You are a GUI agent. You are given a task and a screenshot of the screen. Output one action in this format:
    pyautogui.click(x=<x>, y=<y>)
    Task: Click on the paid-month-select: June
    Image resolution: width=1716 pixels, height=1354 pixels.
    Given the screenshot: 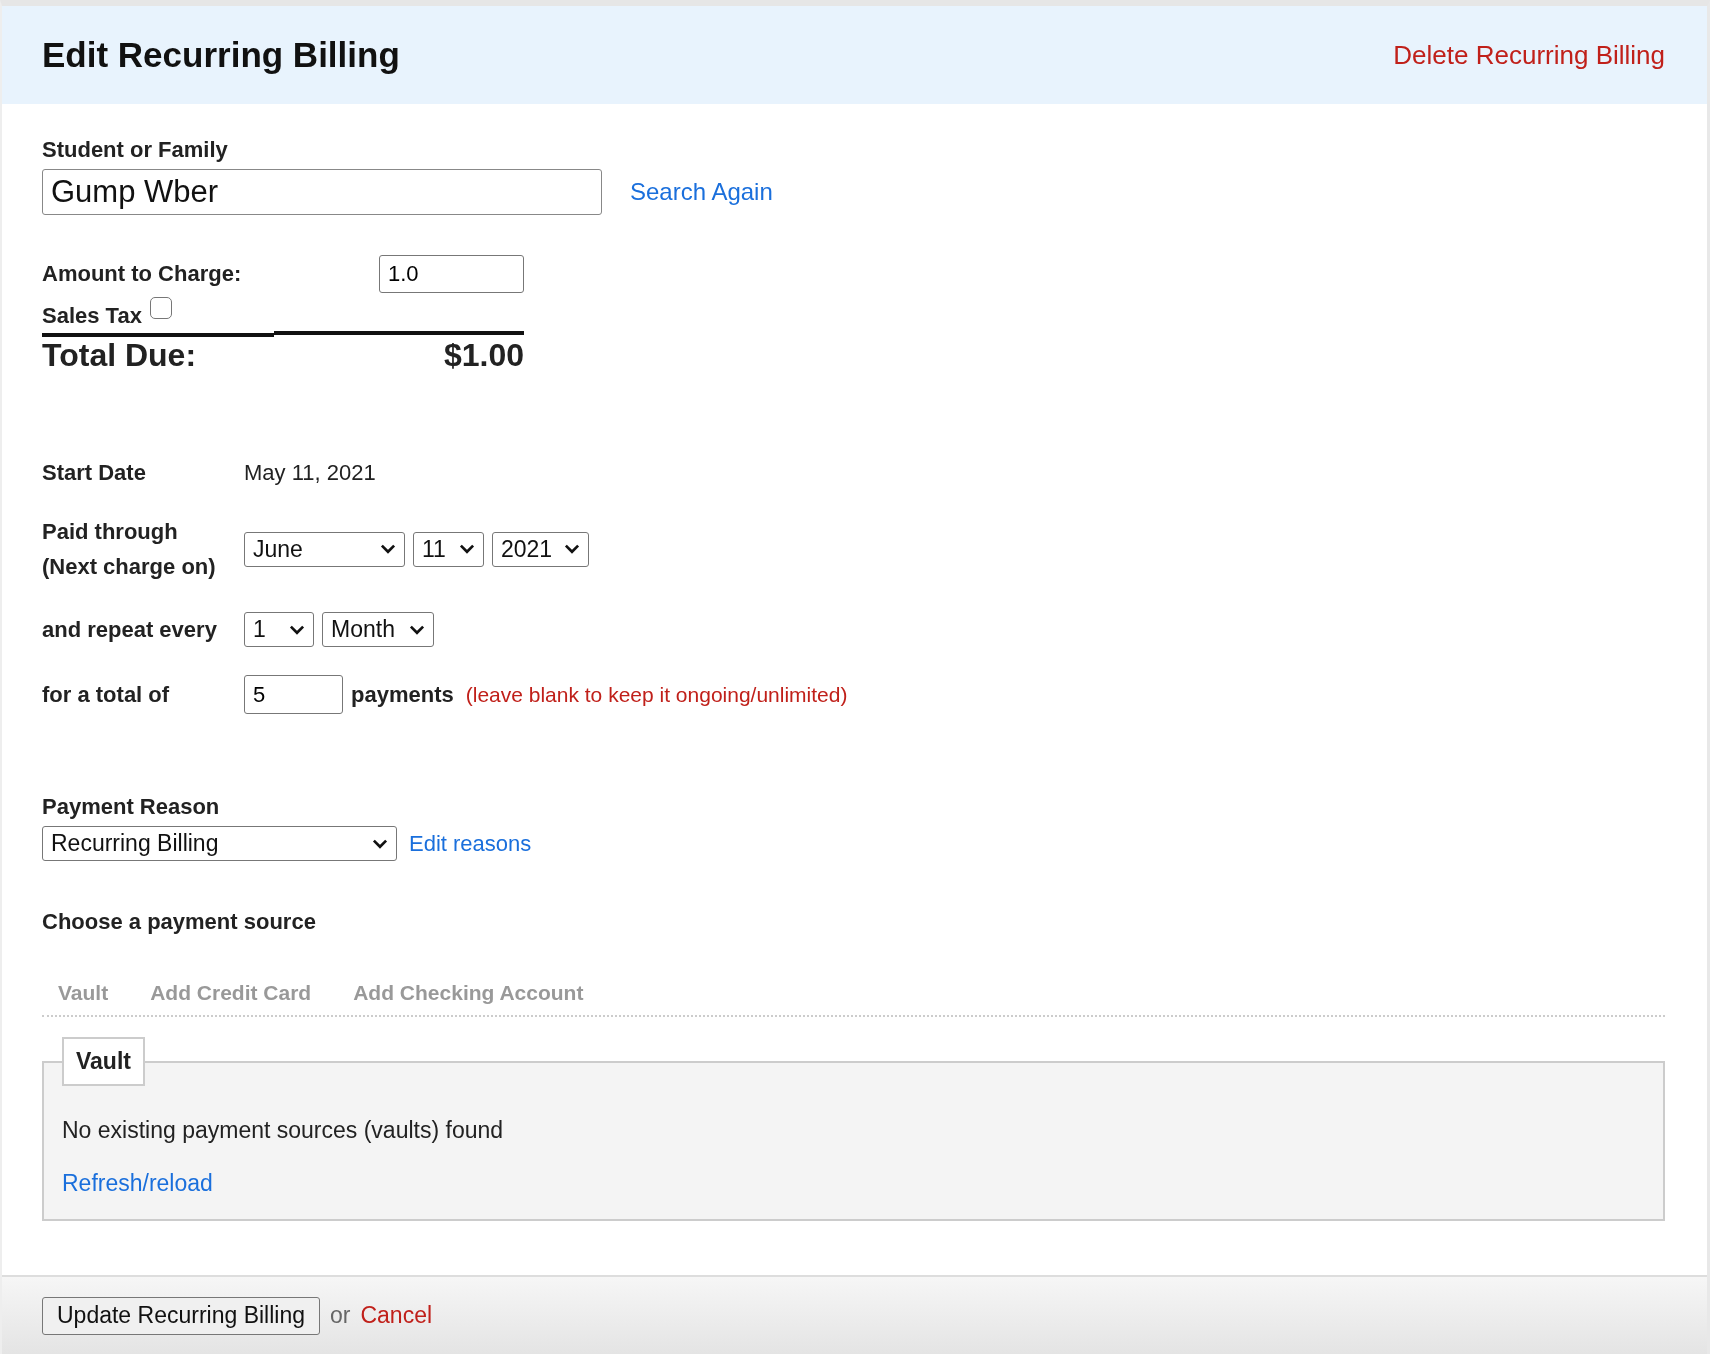 What is the action you would take?
    pyautogui.click(x=324, y=549)
    